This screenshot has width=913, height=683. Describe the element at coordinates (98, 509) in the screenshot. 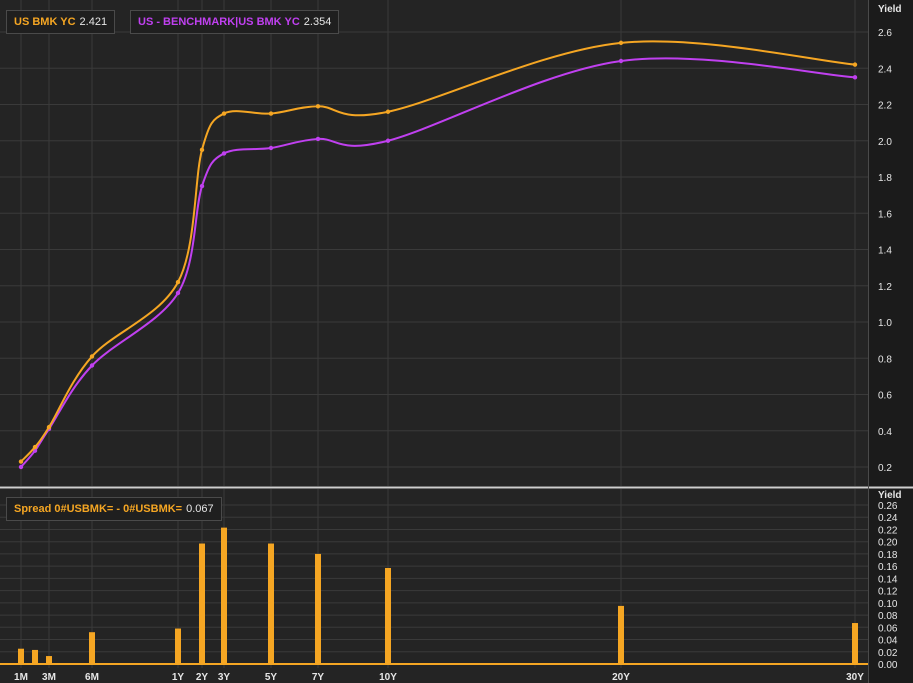

I see `legend-spread-name: Spread 0#USBMK= - 0#USBMK=` at that location.